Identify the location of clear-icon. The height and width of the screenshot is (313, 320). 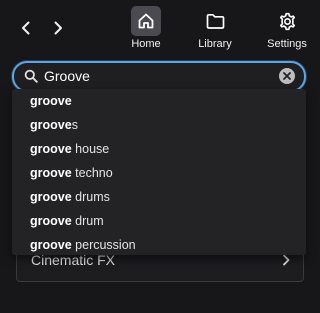
(287, 76).